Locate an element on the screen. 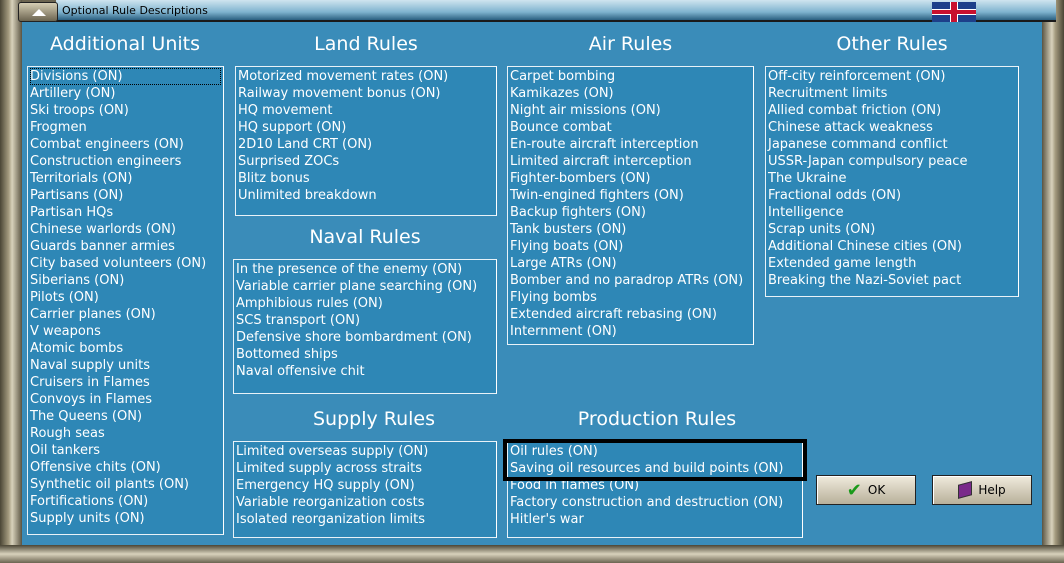  rule-item: The Queens (ON) is located at coordinates (125, 416).